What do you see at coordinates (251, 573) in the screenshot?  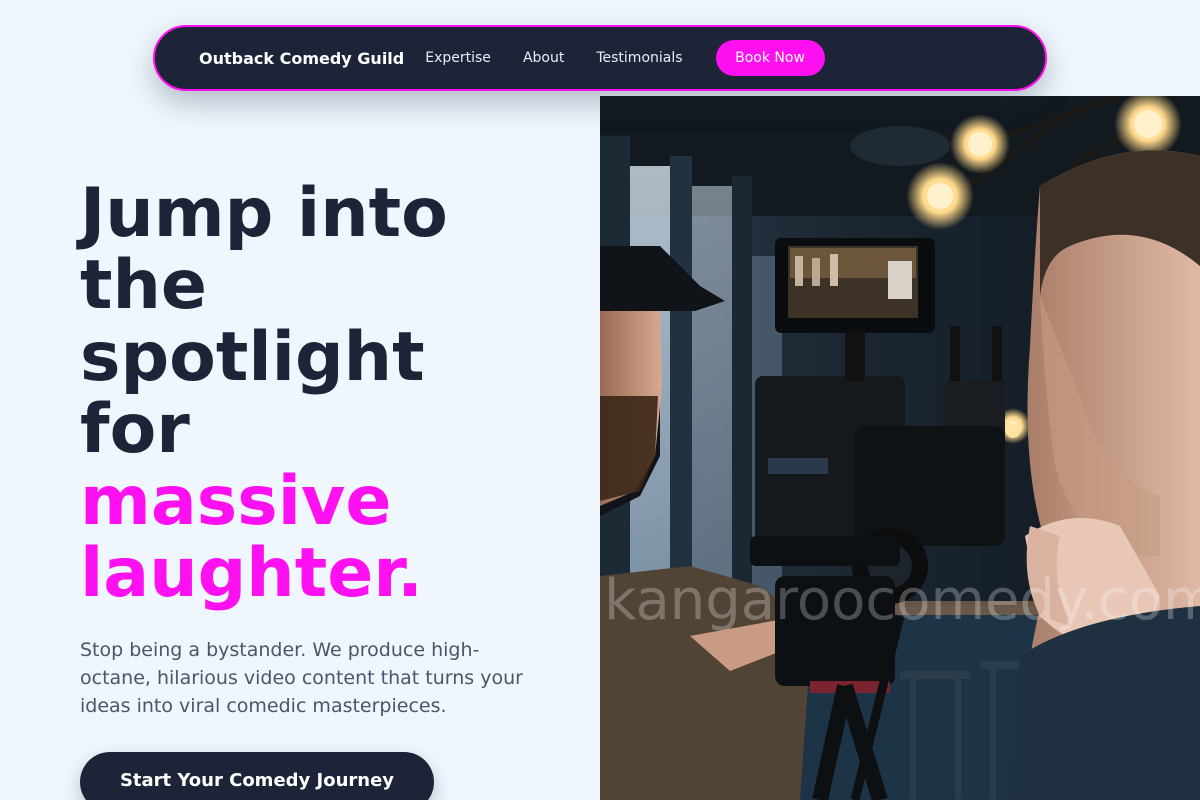 I see `headline-accent-line-2: laughter.` at bounding box center [251, 573].